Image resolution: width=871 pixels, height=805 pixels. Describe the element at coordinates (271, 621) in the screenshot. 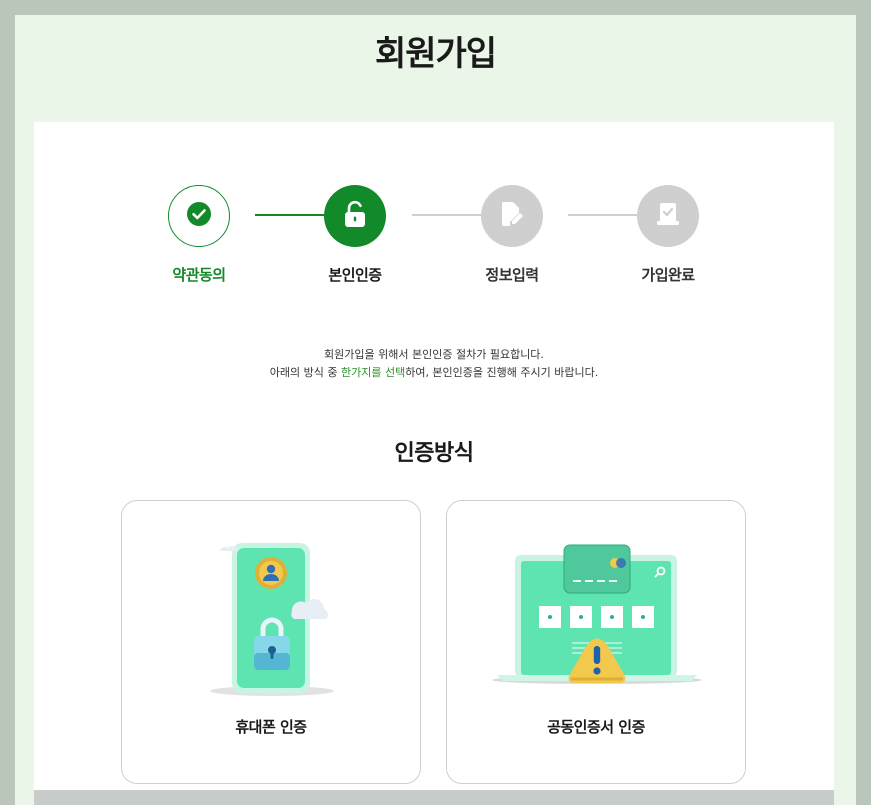

I see `phone-lock-icon` at that location.